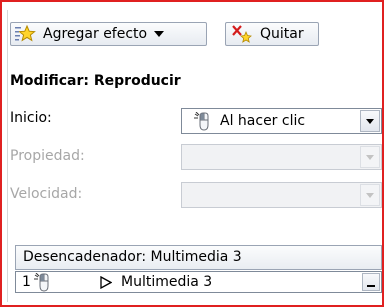 The image size is (384, 307). I want to click on property-label: Propiedad:, so click(47, 156).